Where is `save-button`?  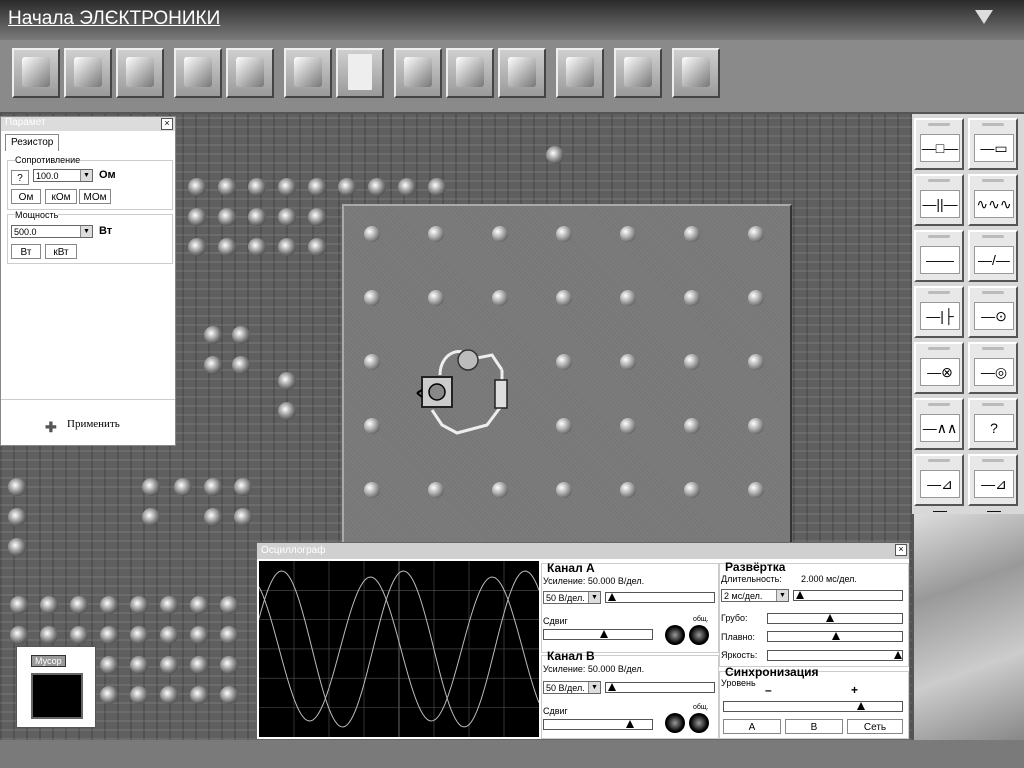 save-button is located at coordinates (88, 73).